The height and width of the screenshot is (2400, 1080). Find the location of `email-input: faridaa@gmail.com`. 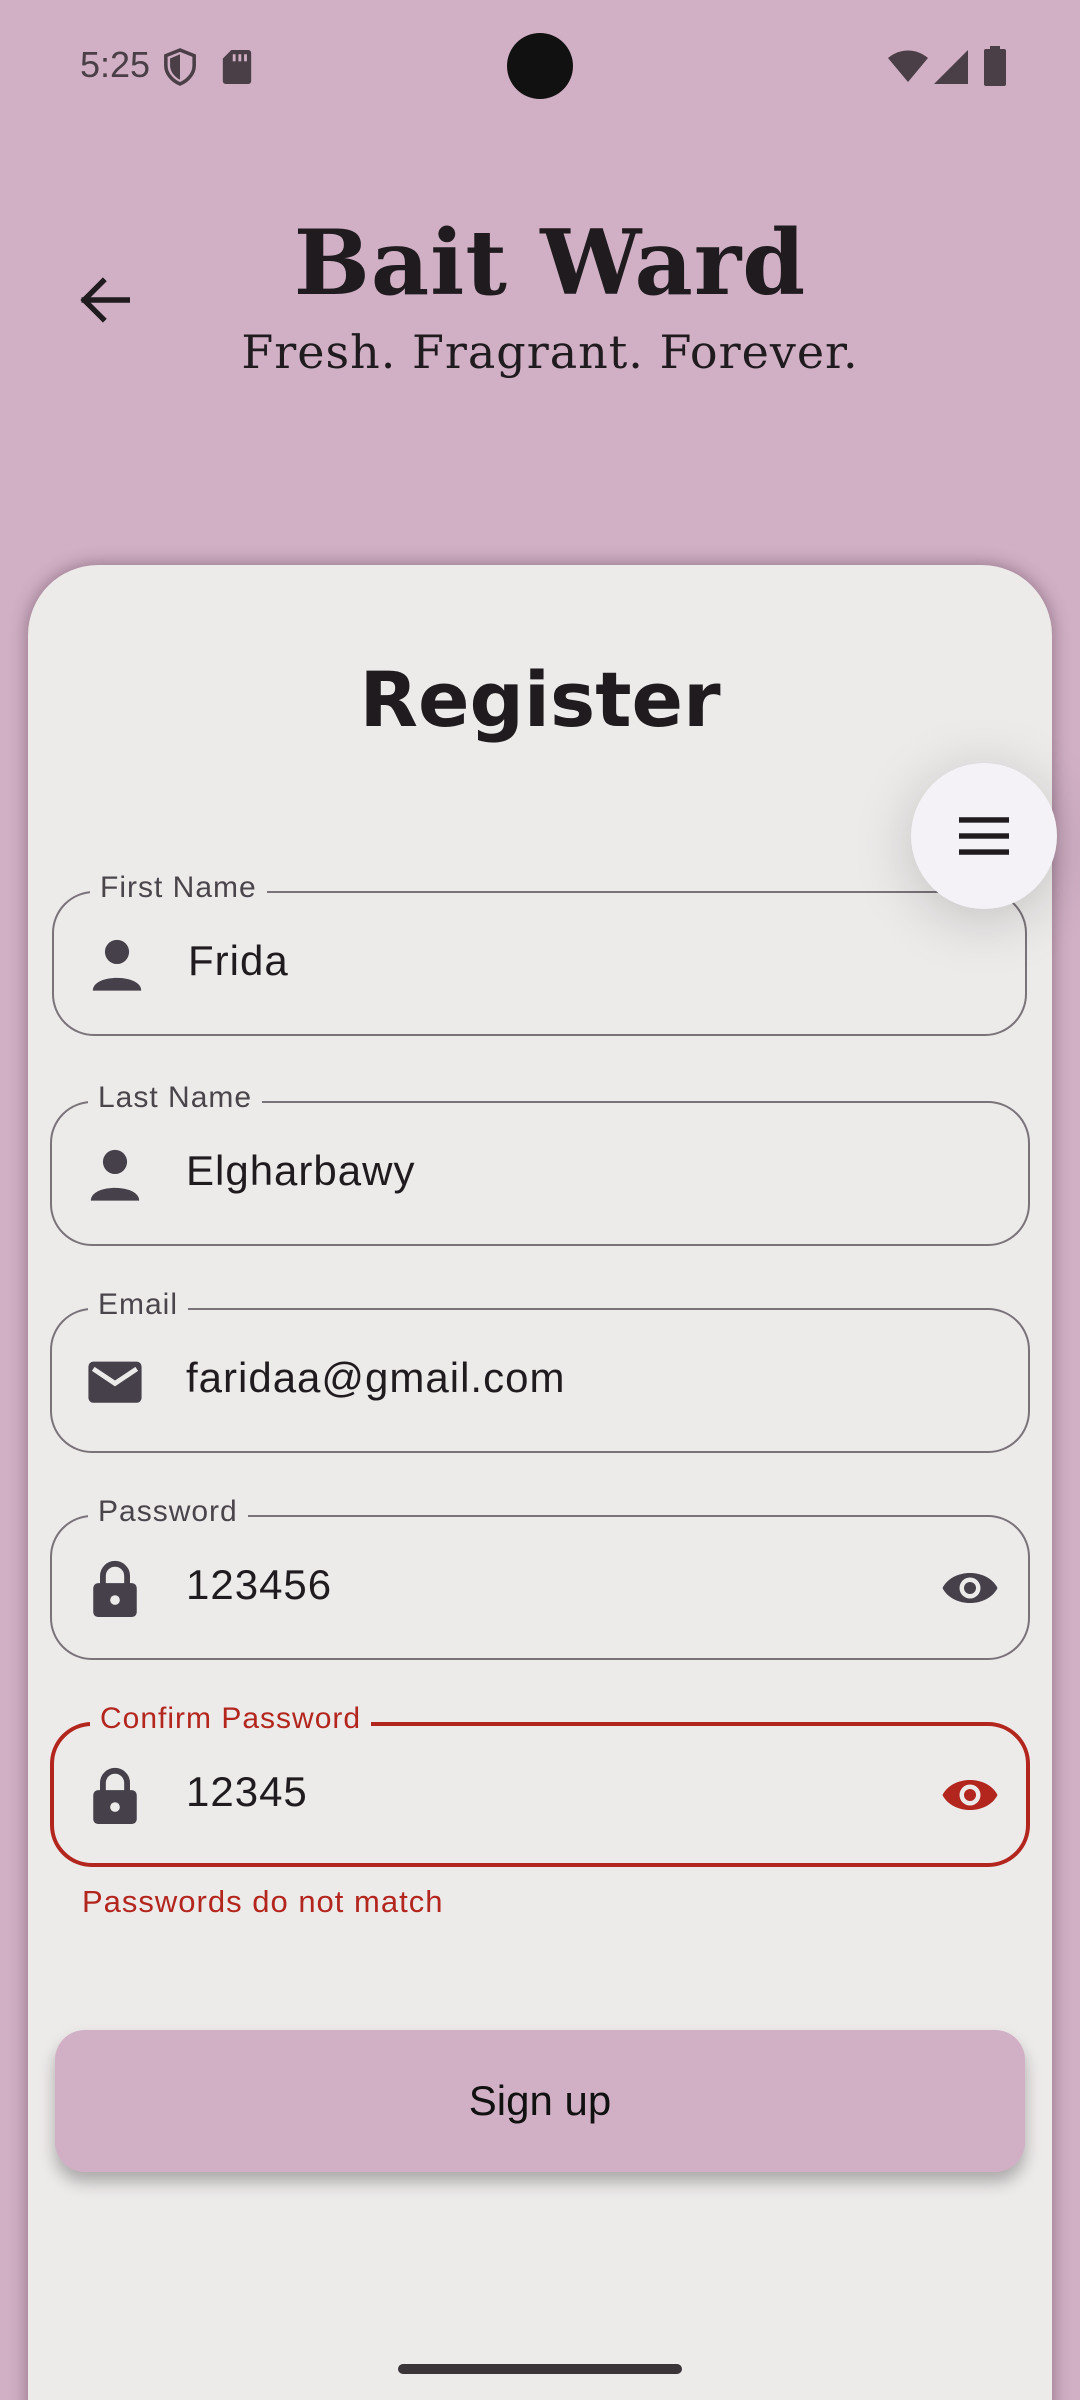

email-input: faridaa@gmail.com is located at coordinates (375, 1378).